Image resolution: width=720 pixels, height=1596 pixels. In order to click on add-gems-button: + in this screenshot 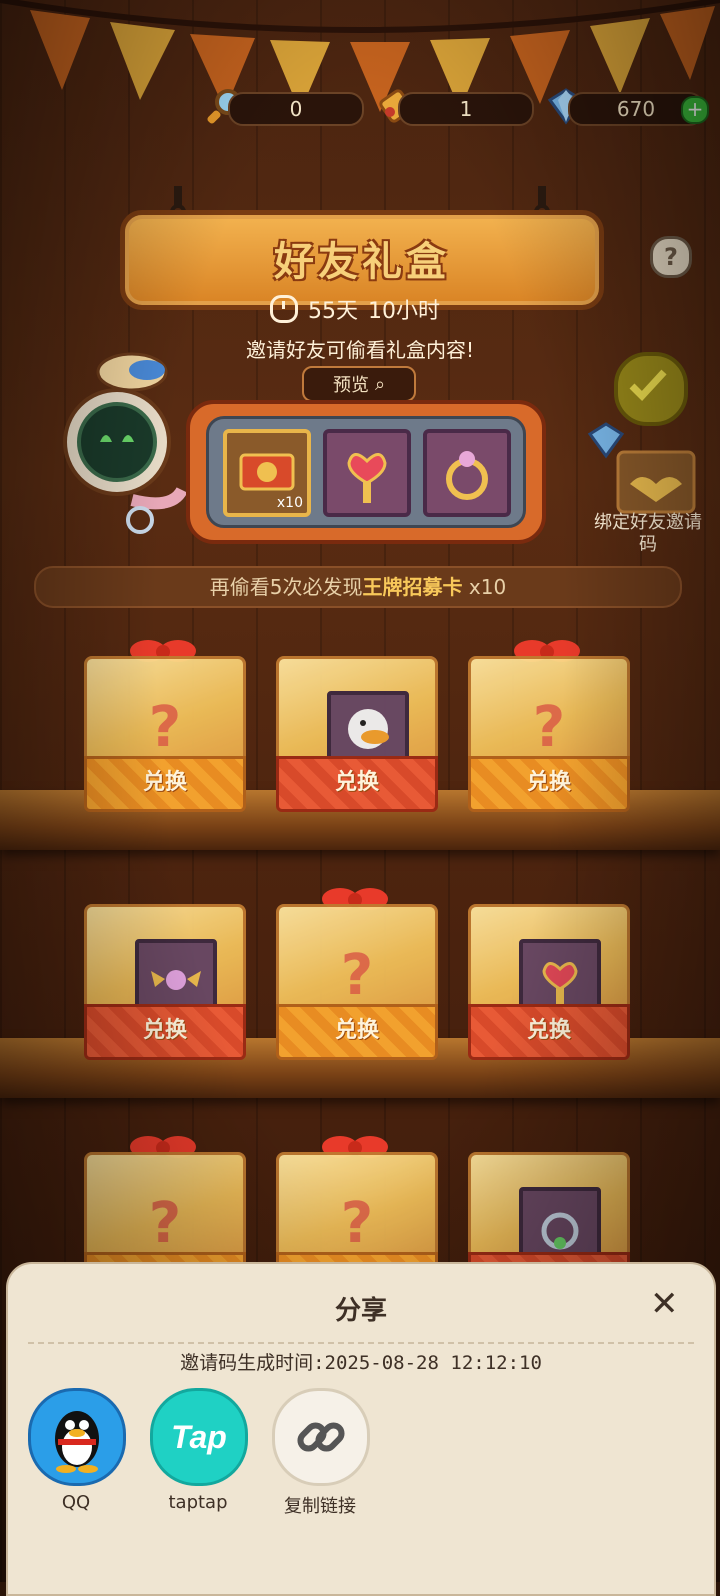, I will do `click(695, 110)`.